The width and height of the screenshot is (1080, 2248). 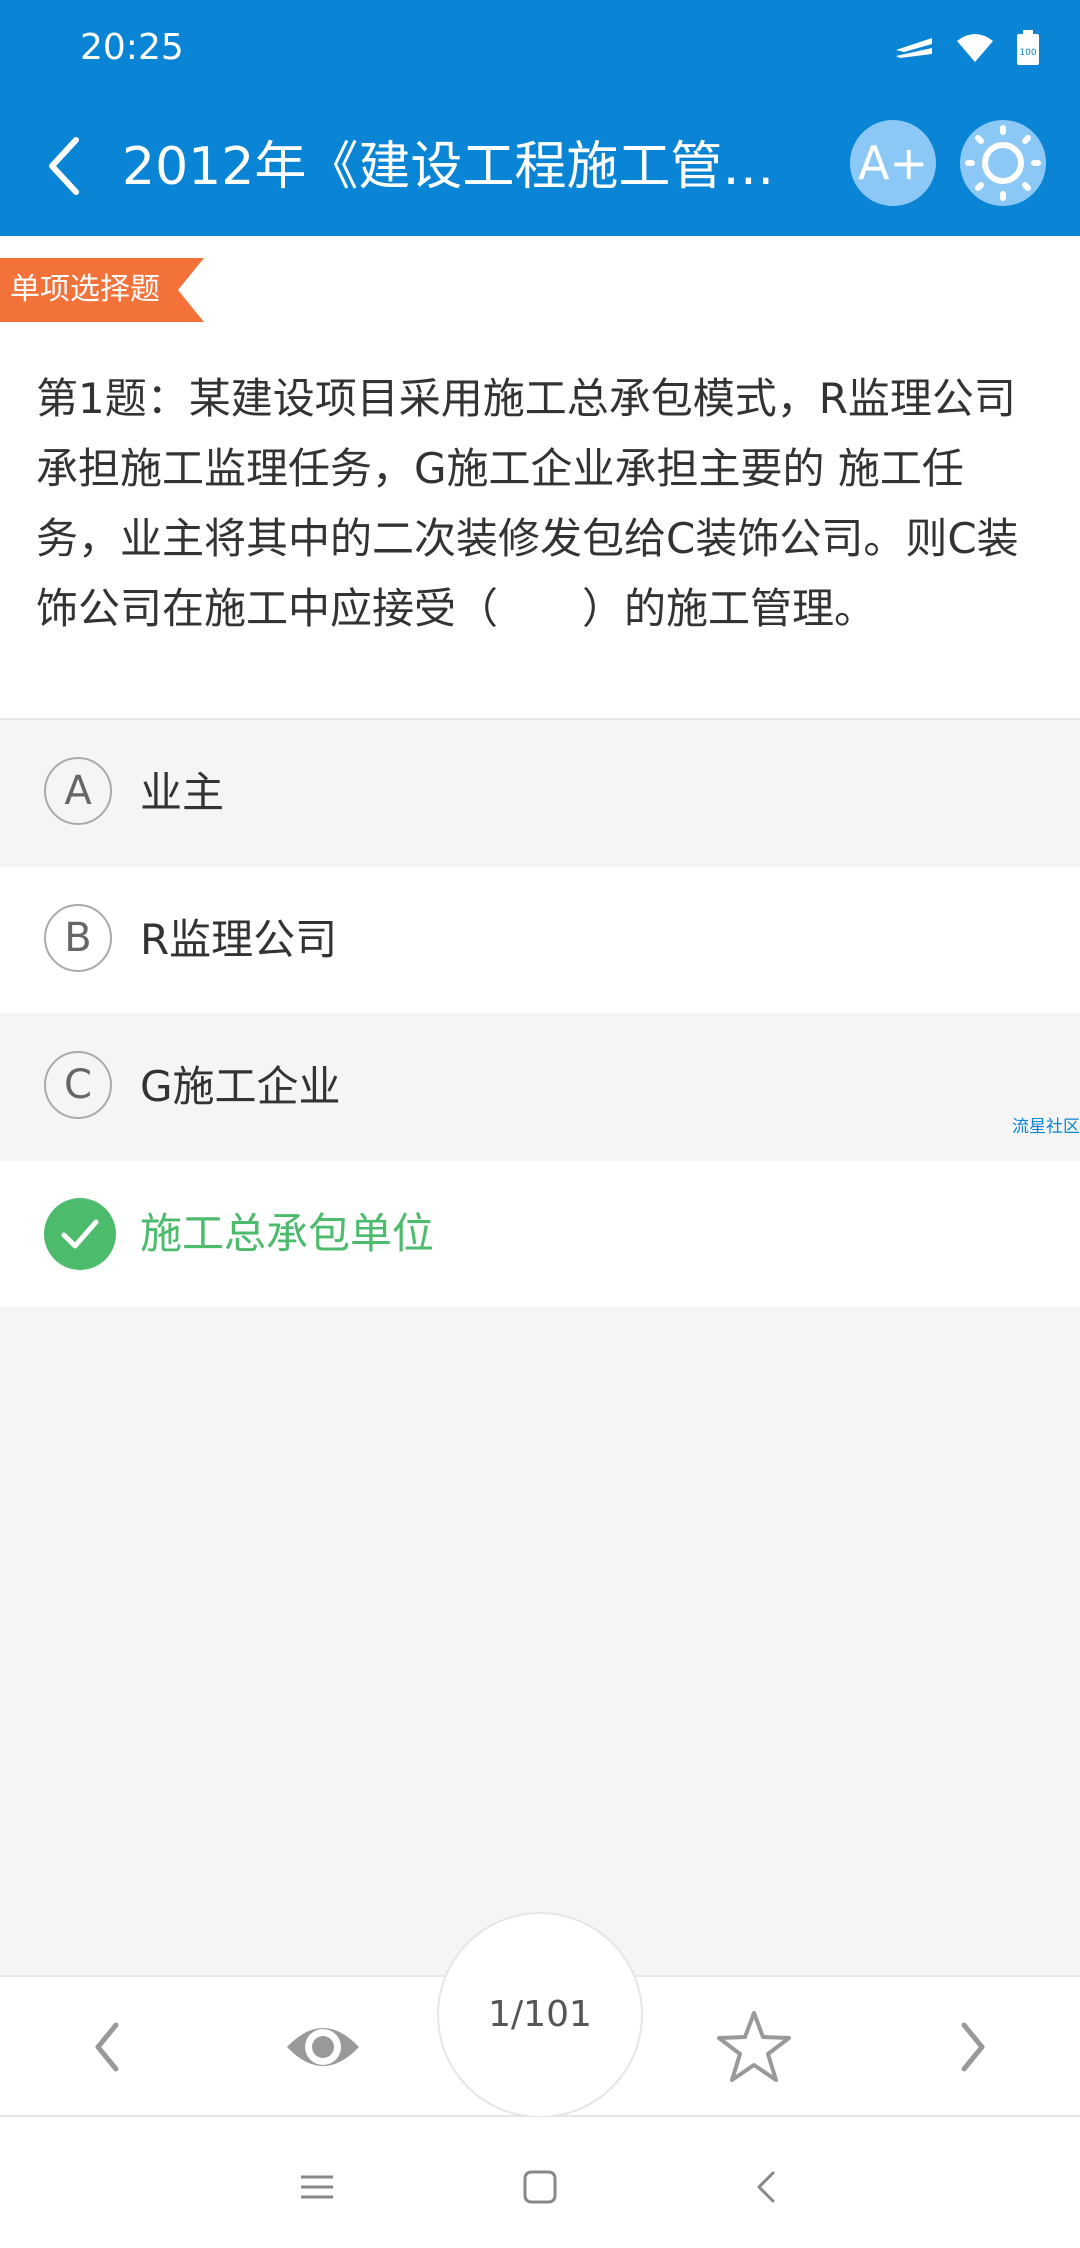 I want to click on system-nav-bar, so click(x=540, y=2182).